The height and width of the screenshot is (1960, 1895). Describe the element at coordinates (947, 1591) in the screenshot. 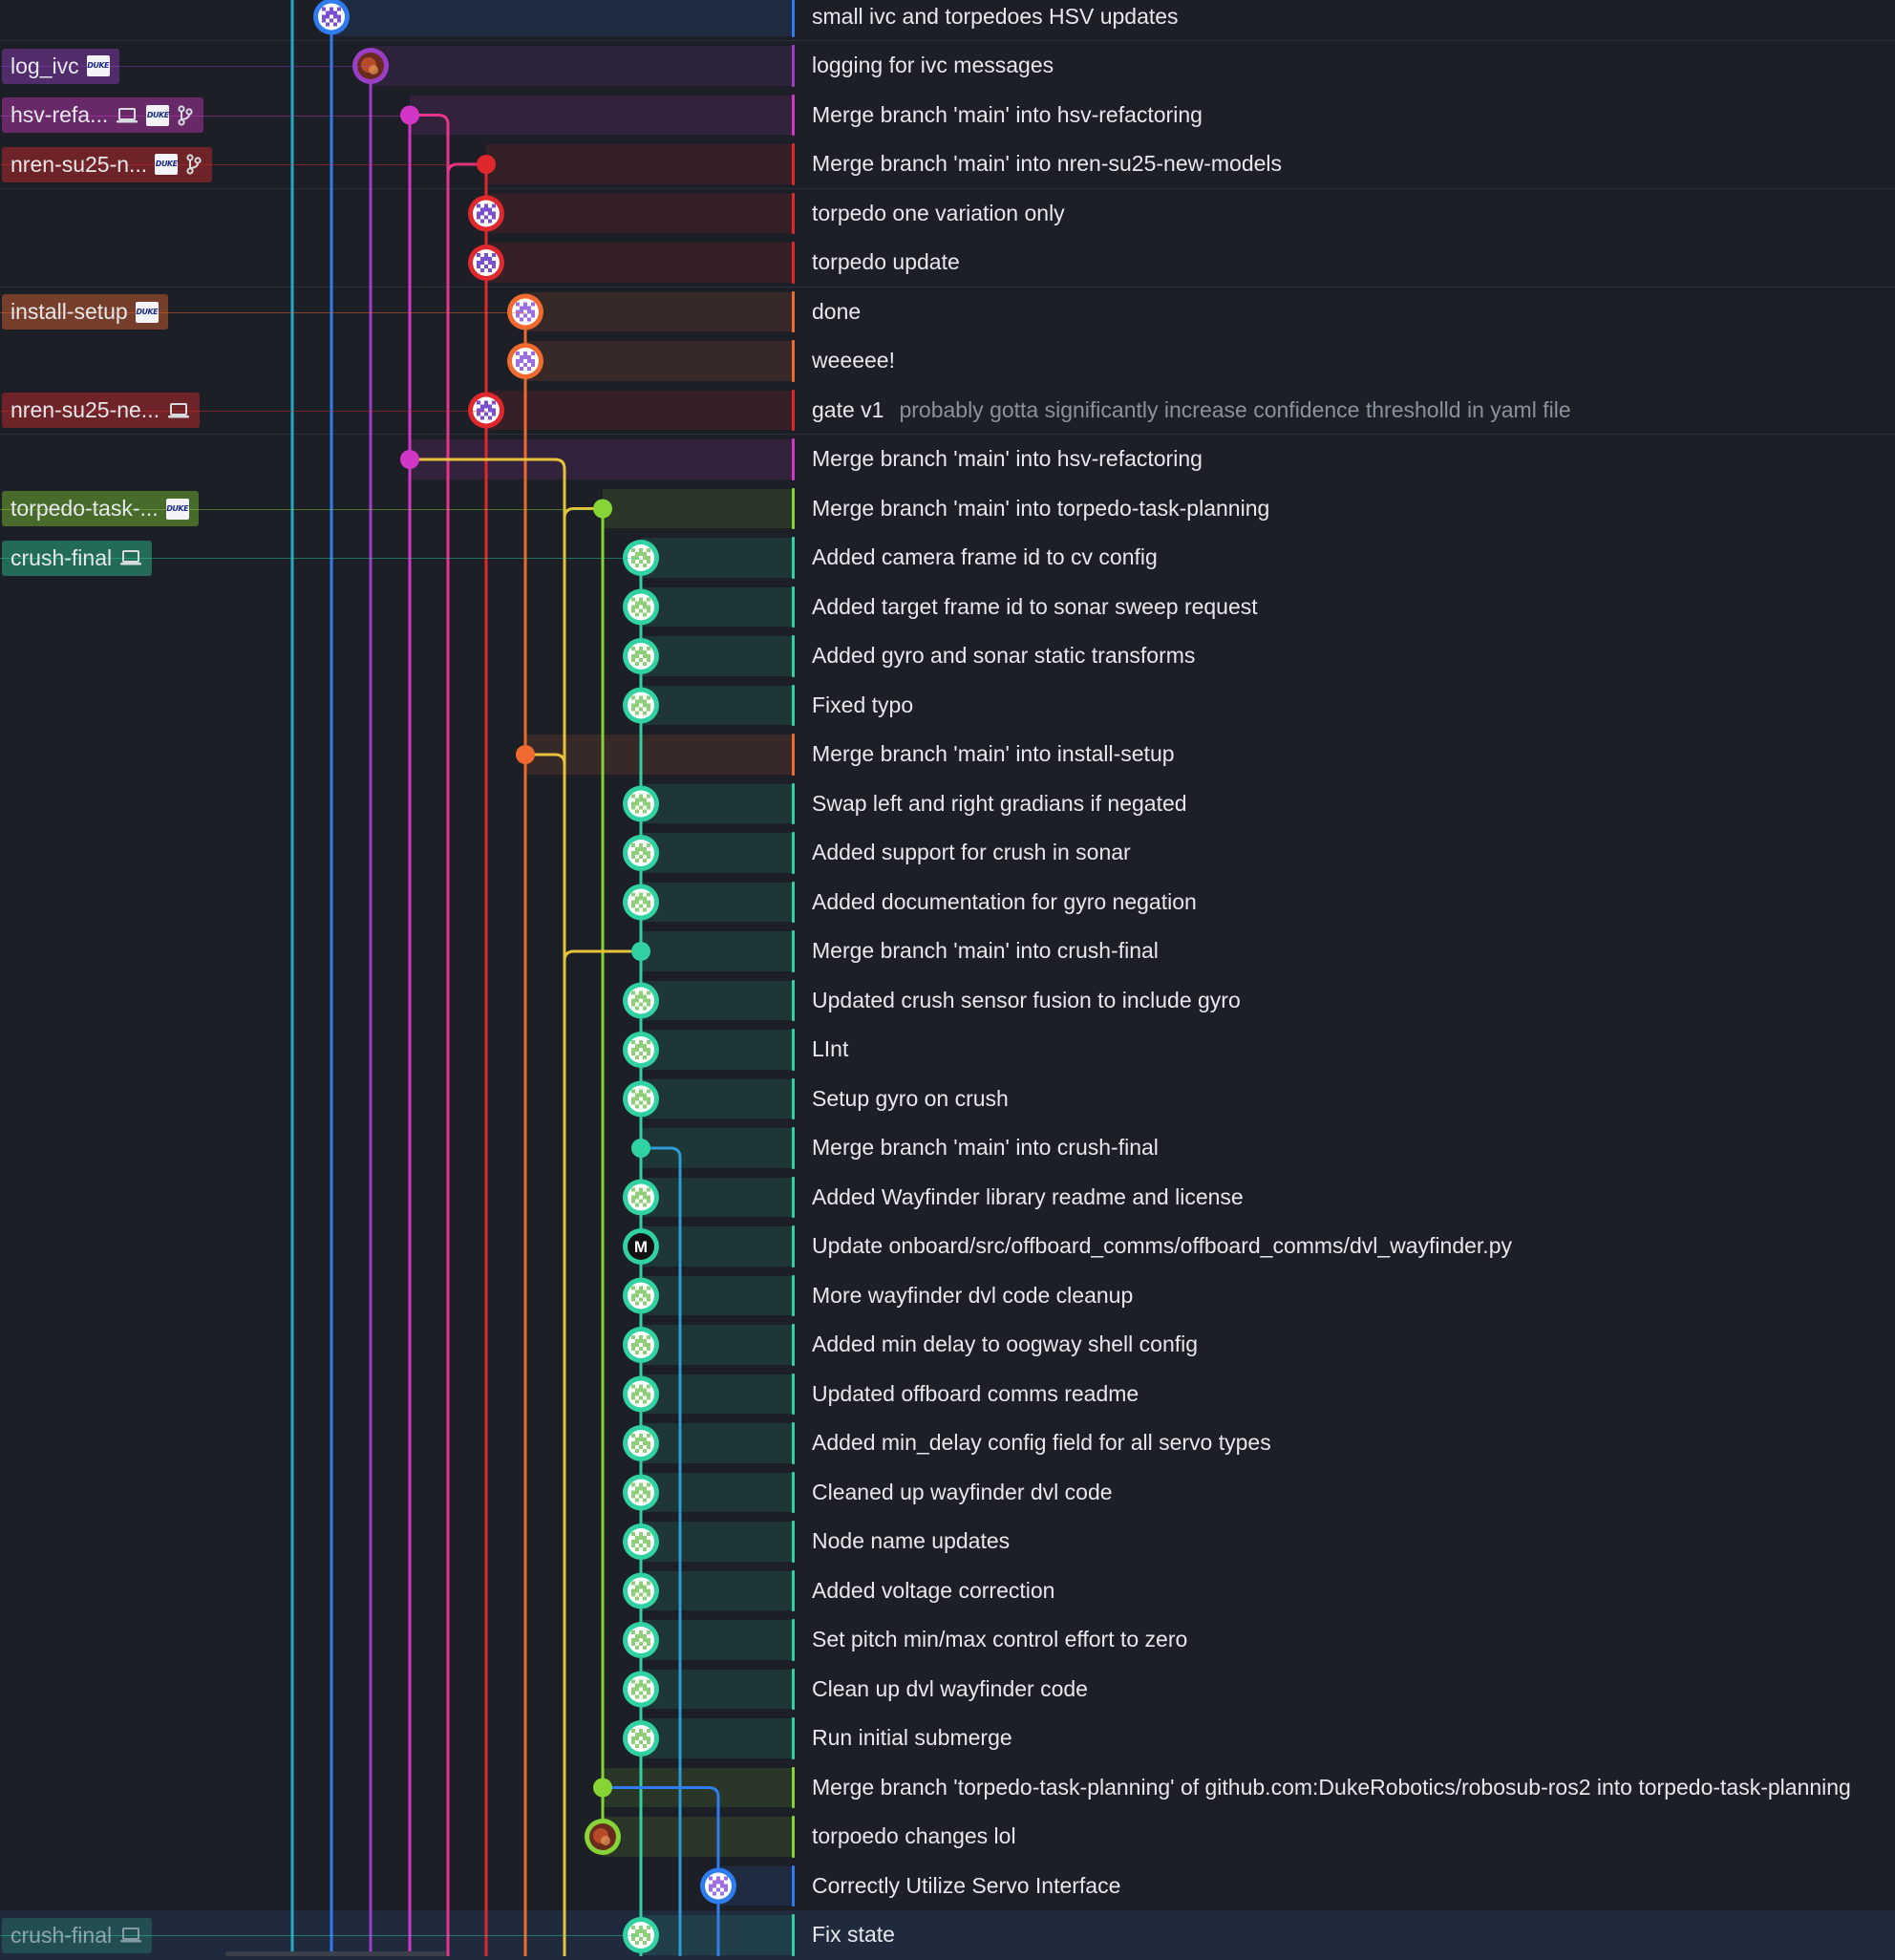

I see `commit-row: Added voltage correction` at that location.